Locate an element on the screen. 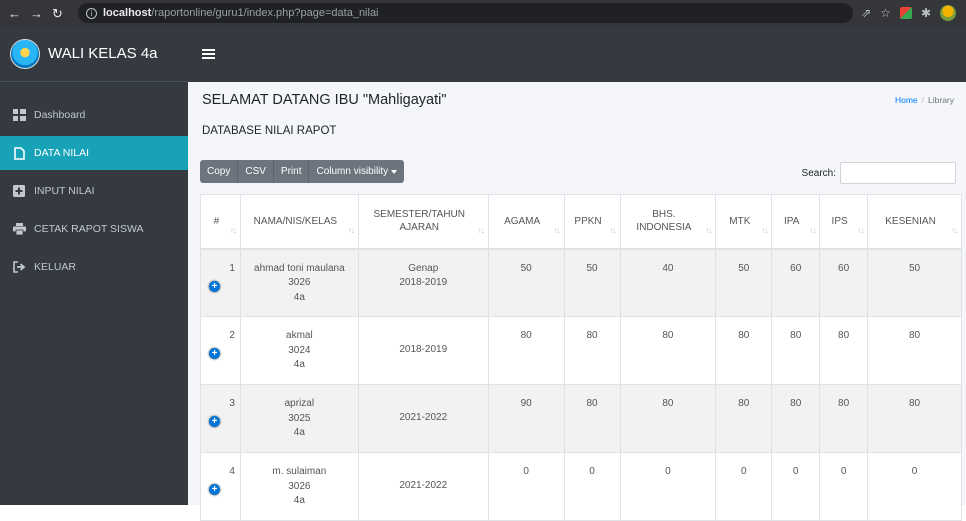 The image size is (966, 521). cell-agama: 0 is located at coordinates (526, 486).